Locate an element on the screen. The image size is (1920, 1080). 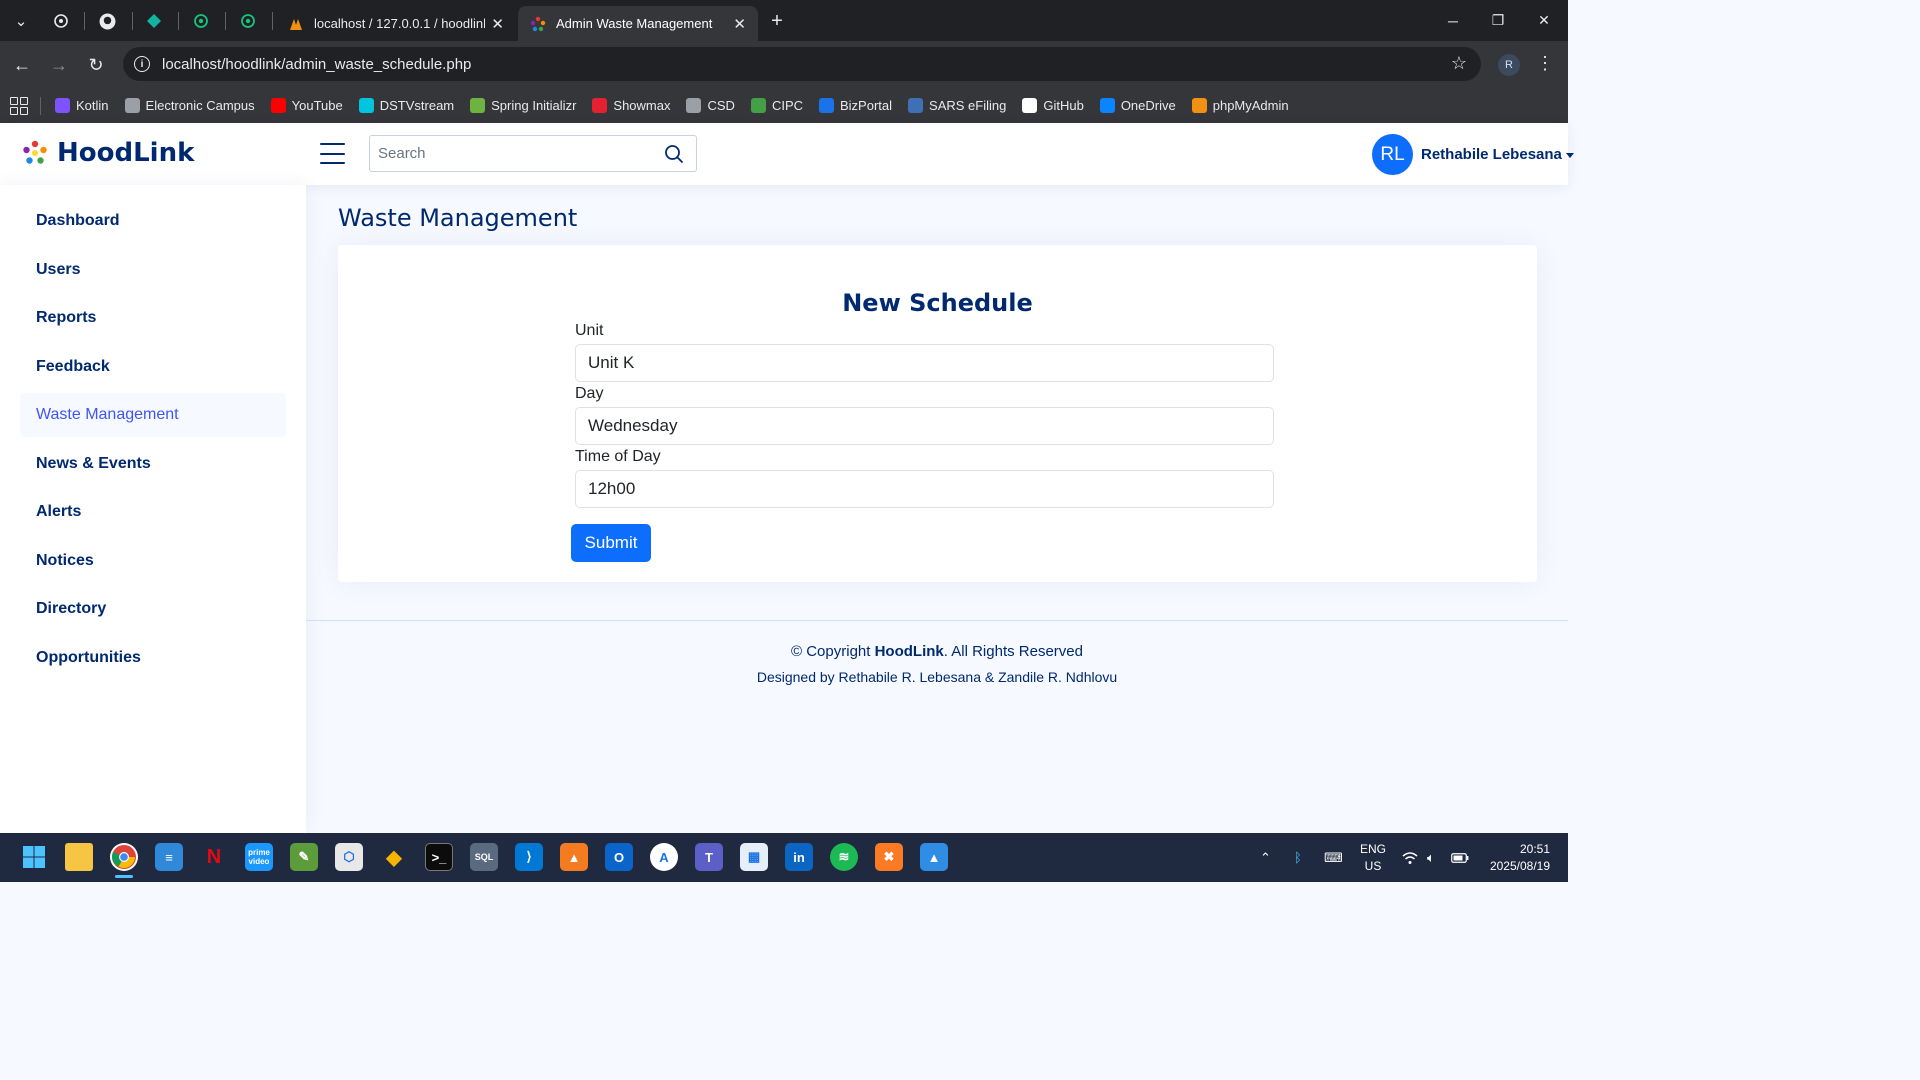
bluetooth-icon: ᛒ is located at coordinates (1298, 857).